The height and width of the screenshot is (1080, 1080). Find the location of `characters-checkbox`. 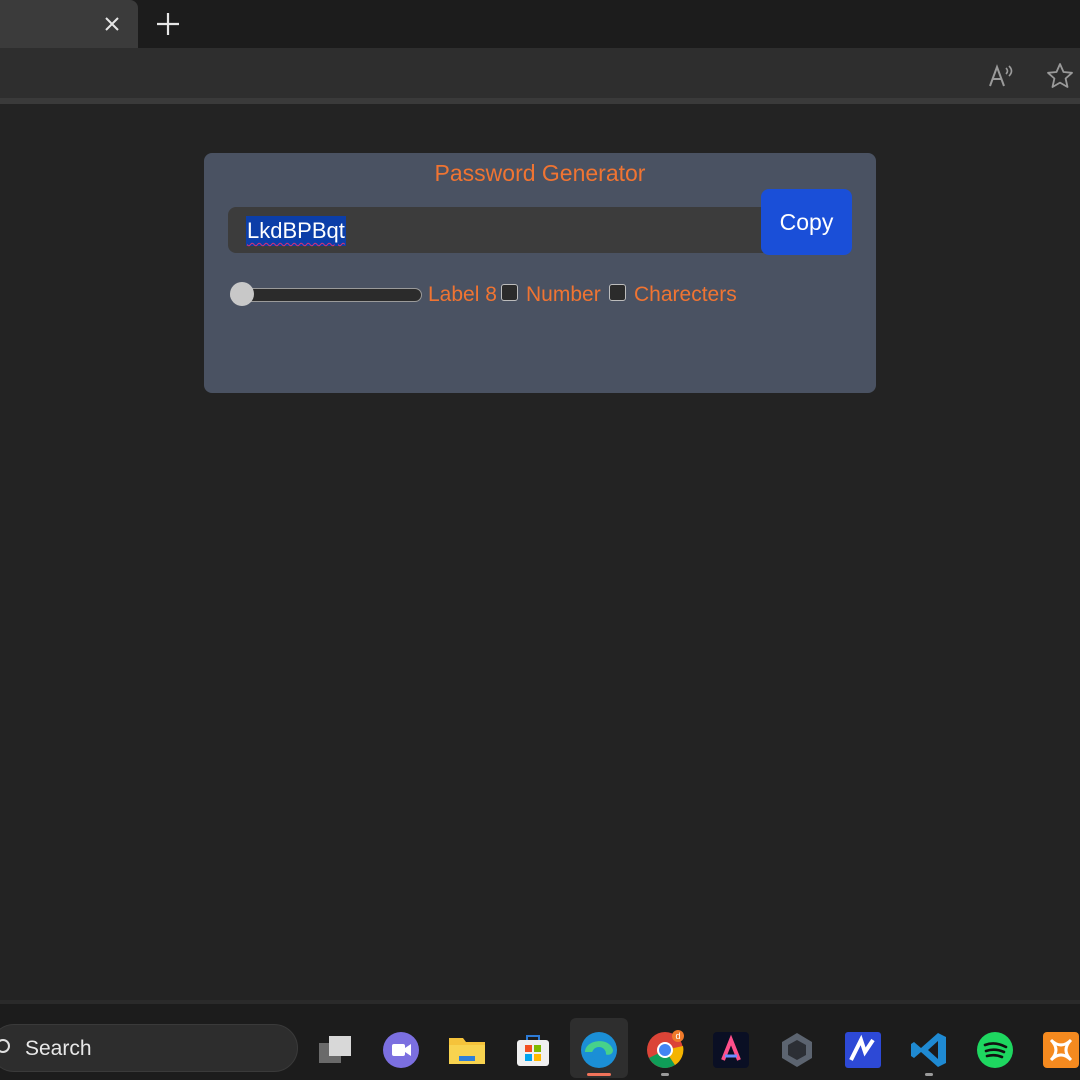

characters-checkbox is located at coordinates (617, 292).